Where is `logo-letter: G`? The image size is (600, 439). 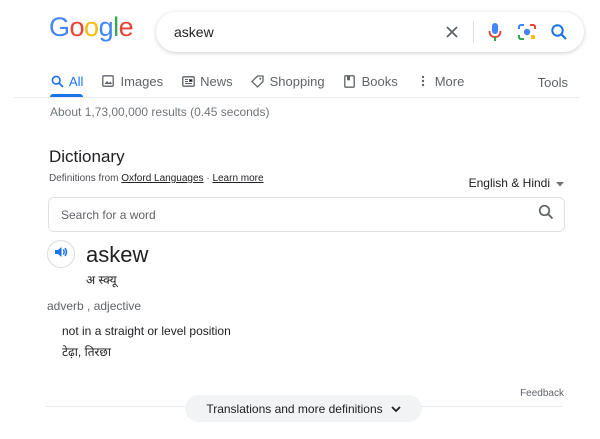
logo-letter: G is located at coordinates (59, 27).